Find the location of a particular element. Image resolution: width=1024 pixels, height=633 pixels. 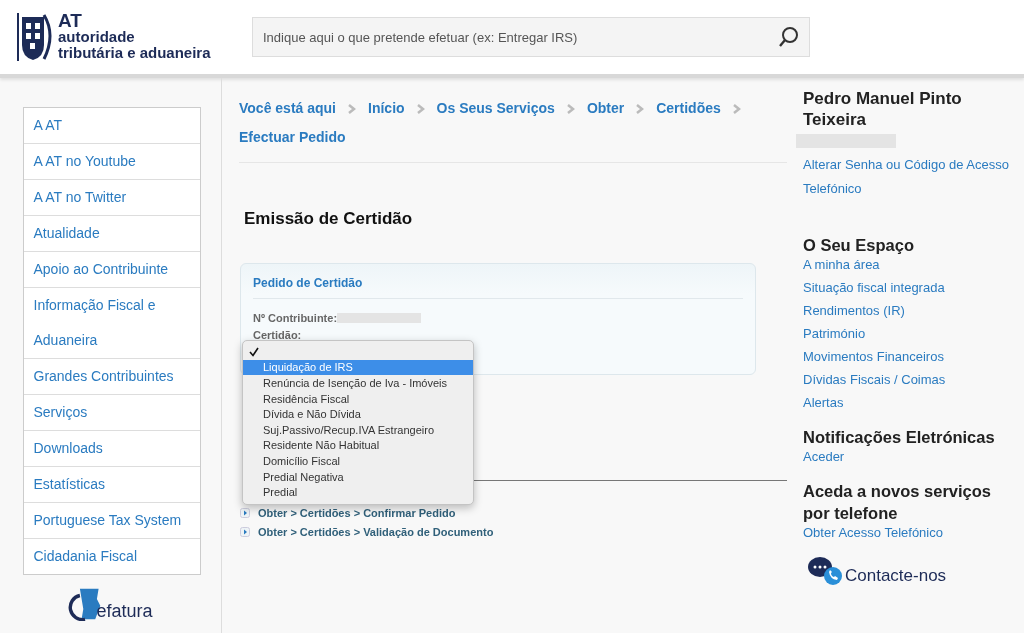

sidebar-item: Cidadania Fiscal is located at coordinates (111, 556).